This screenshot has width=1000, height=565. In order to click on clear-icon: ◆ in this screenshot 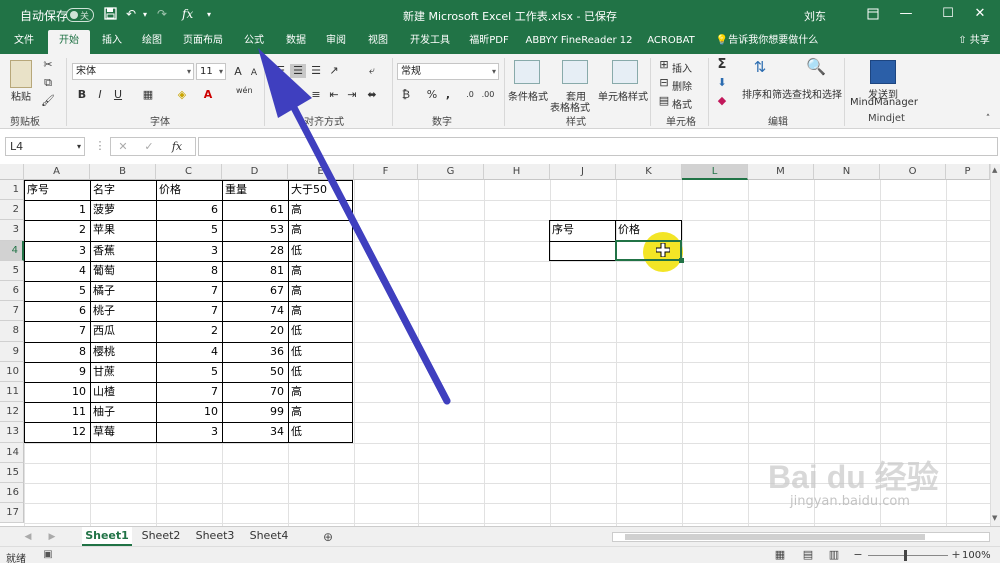, I will do `click(722, 101)`.